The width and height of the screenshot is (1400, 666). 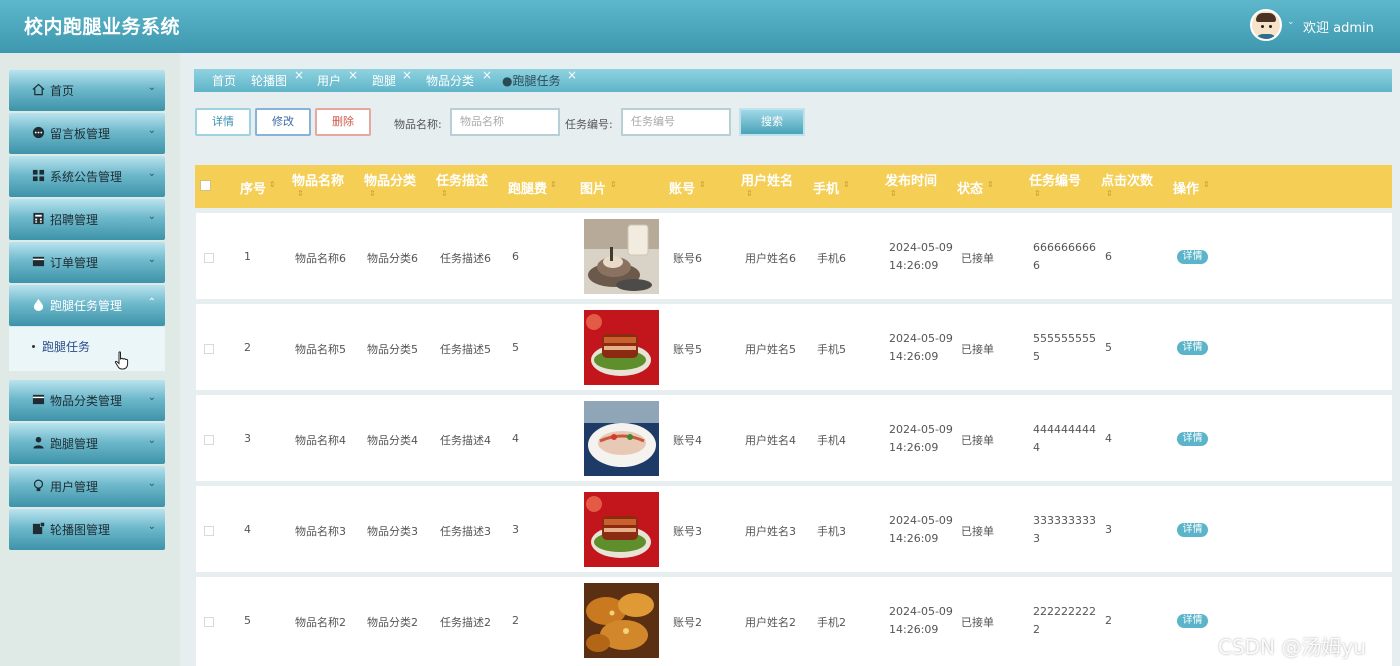 What do you see at coordinates (772, 122) in the screenshot?
I see `search-button: 搜索` at bounding box center [772, 122].